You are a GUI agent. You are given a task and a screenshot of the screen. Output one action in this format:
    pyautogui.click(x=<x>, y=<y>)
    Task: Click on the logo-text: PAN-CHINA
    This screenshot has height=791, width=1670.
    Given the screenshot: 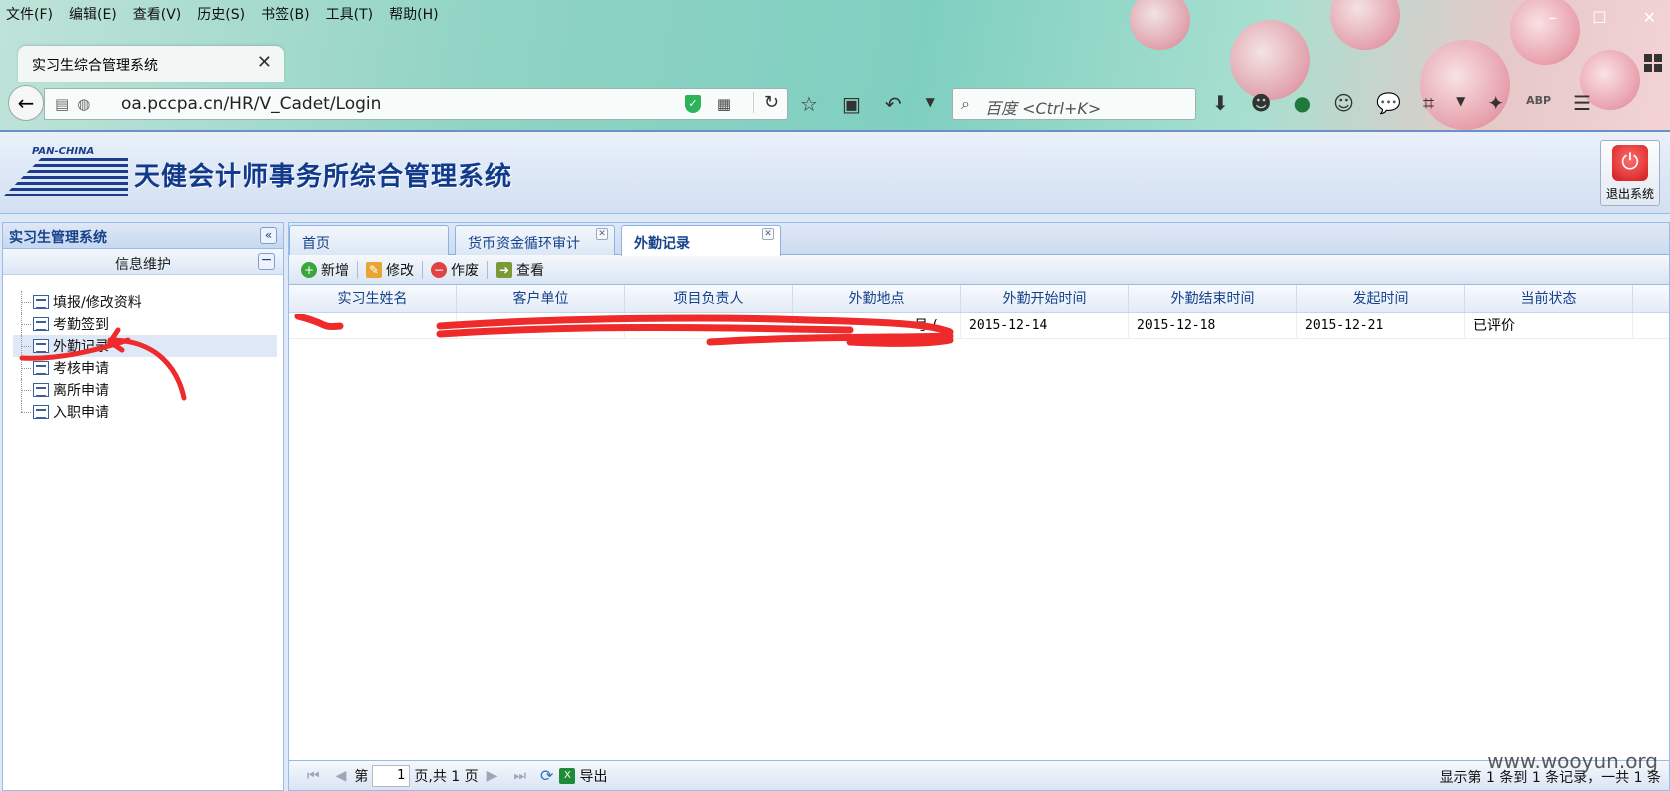 What is the action you would take?
    pyautogui.click(x=63, y=151)
    